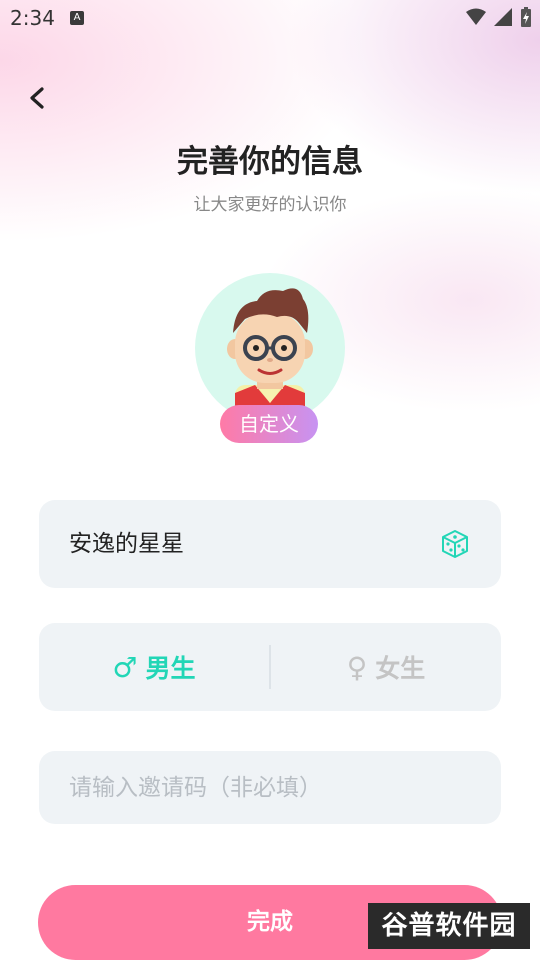 The height and width of the screenshot is (960, 540). I want to click on page-title: 完善你的信息, so click(270, 162).